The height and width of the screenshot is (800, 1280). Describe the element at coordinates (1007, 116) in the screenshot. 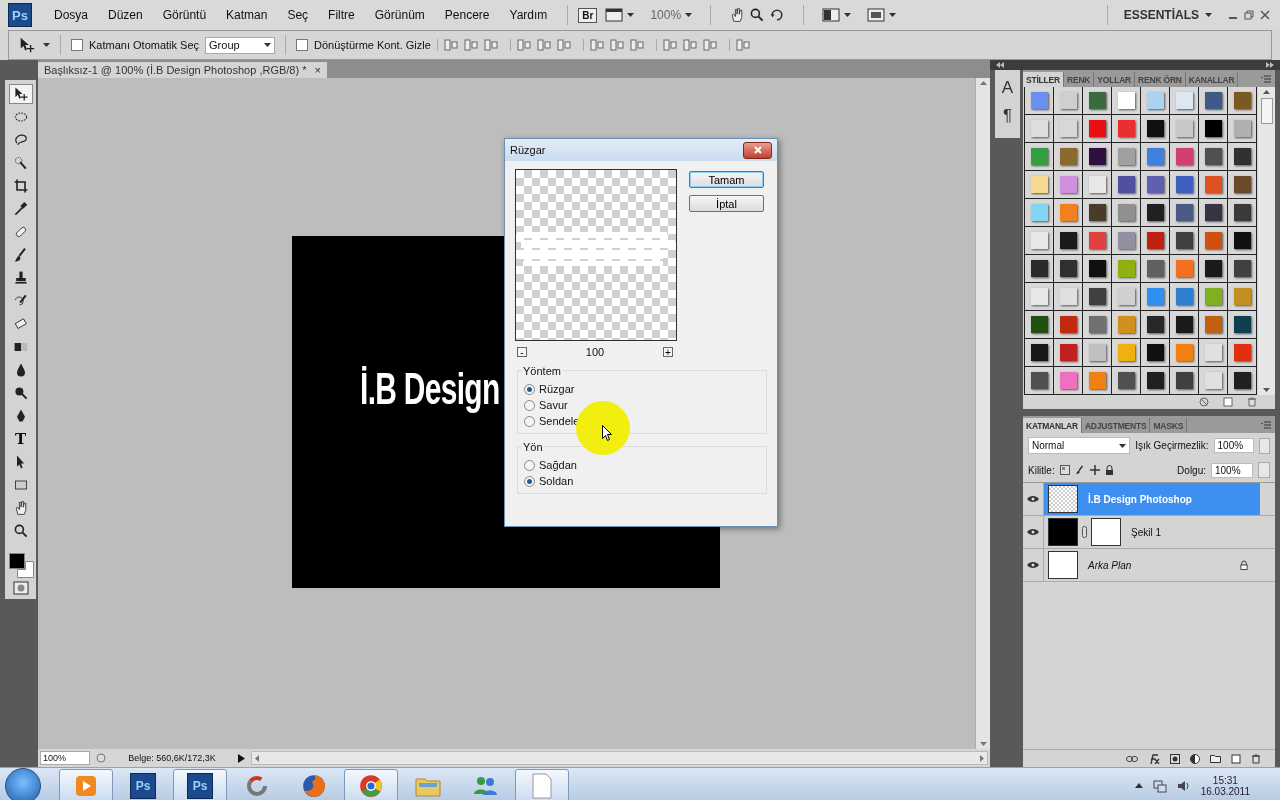

I see `dock-panel-icon: ¶` at that location.